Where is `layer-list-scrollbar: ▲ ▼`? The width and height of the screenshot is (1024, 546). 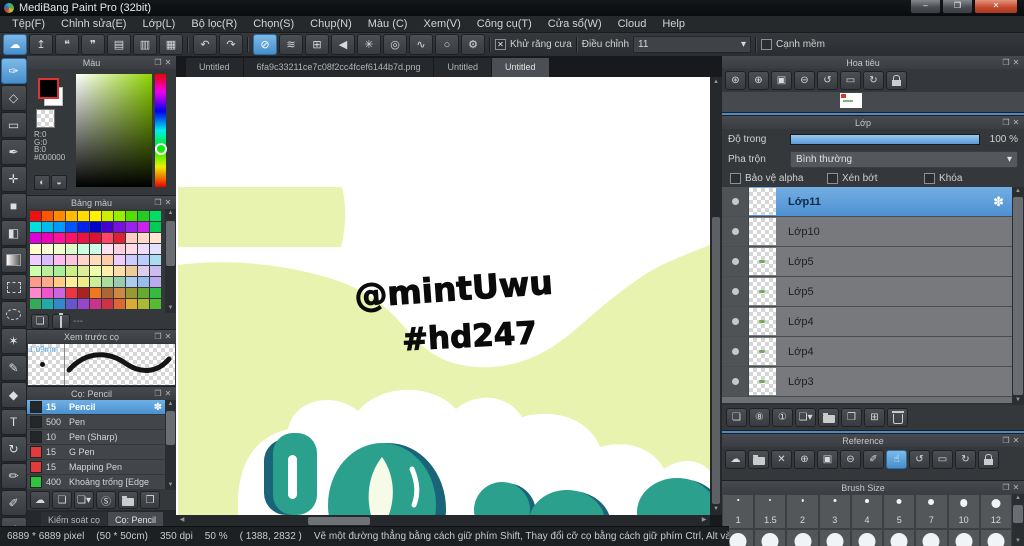 layer-list-scrollbar: ▲ ▼ is located at coordinates (1018, 296).